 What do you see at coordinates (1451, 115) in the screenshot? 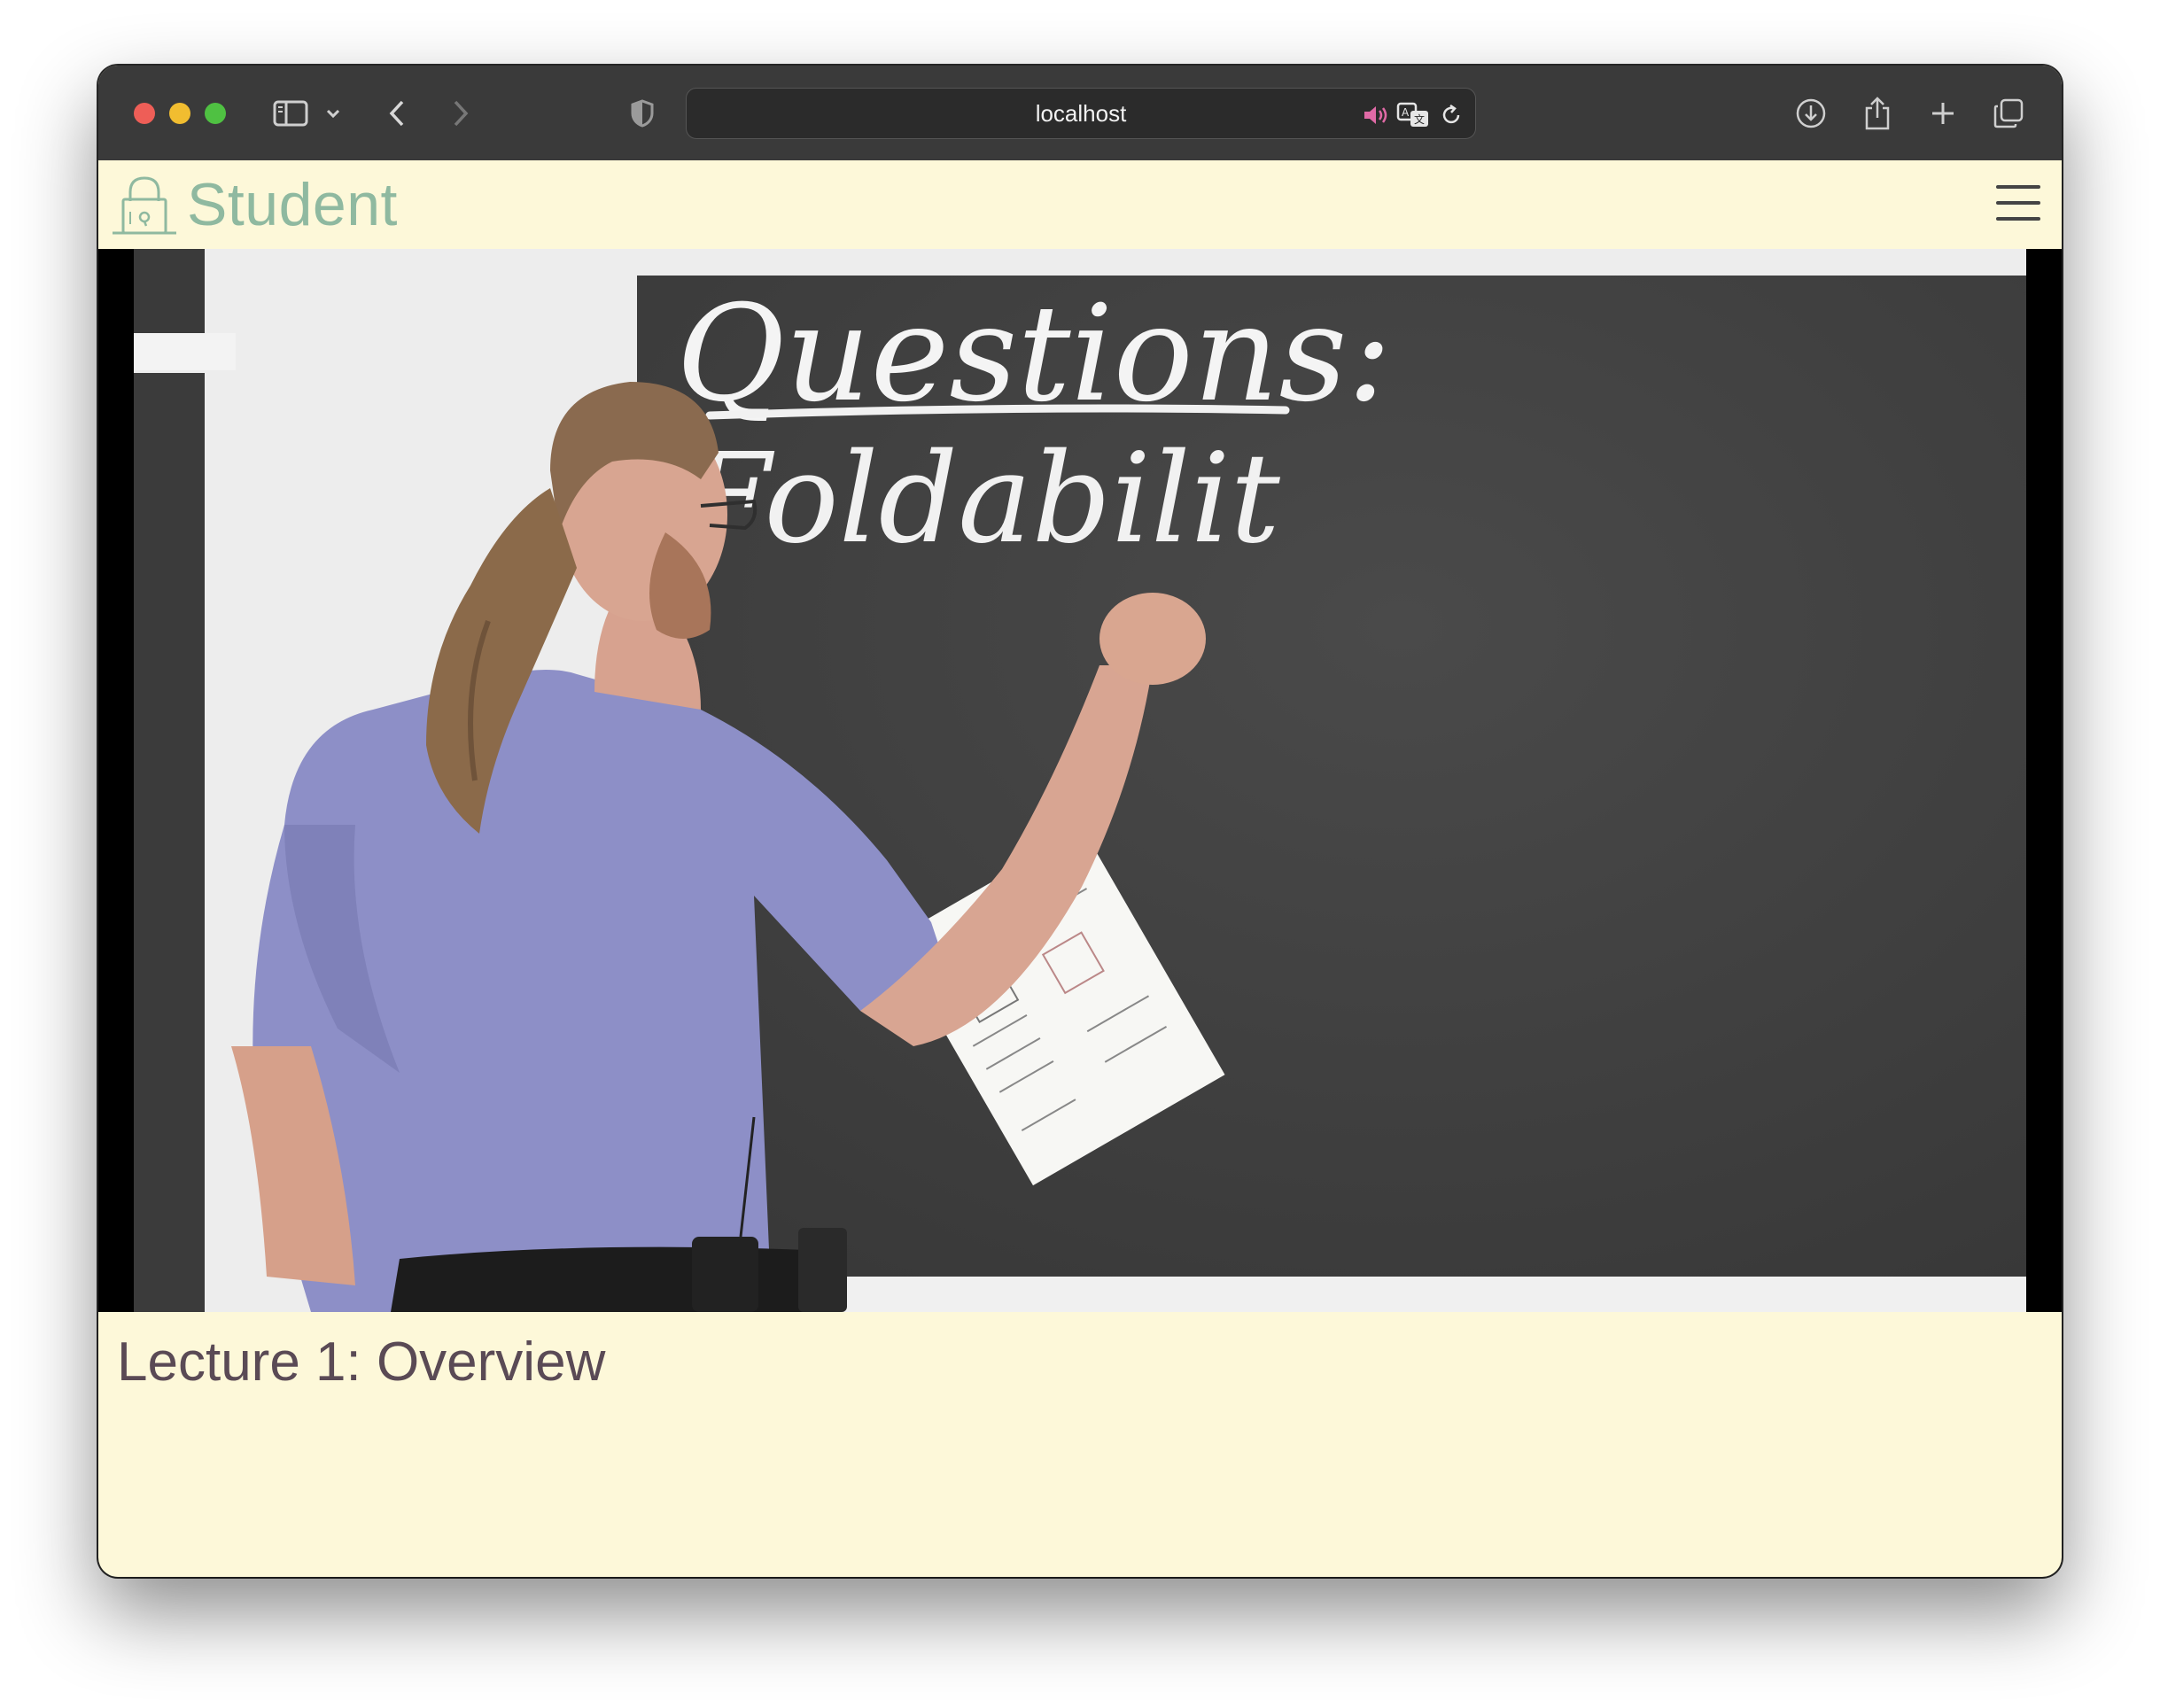
I see `reload-icon` at bounding box center [1451, 115].